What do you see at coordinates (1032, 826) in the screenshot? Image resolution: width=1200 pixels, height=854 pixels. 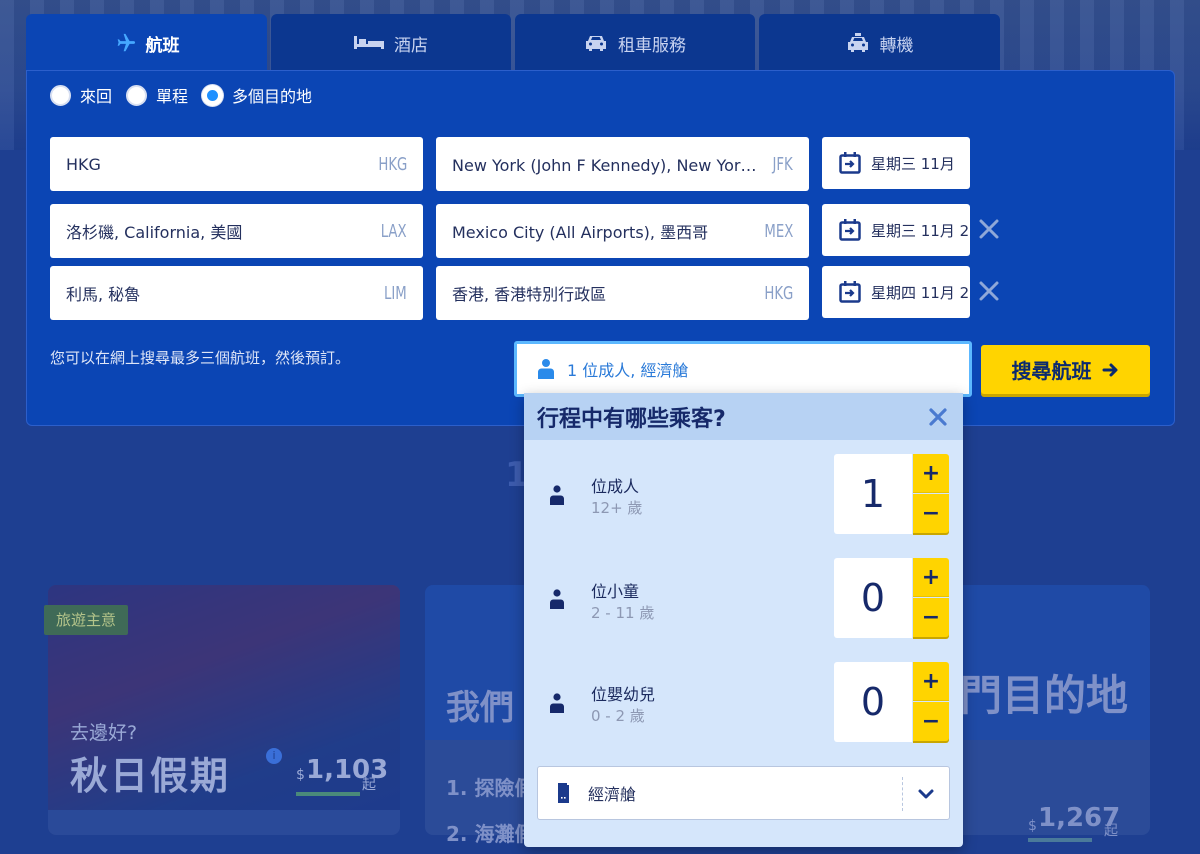 I see `promo2-price-currency: $` at bounding box center [1032, 826].